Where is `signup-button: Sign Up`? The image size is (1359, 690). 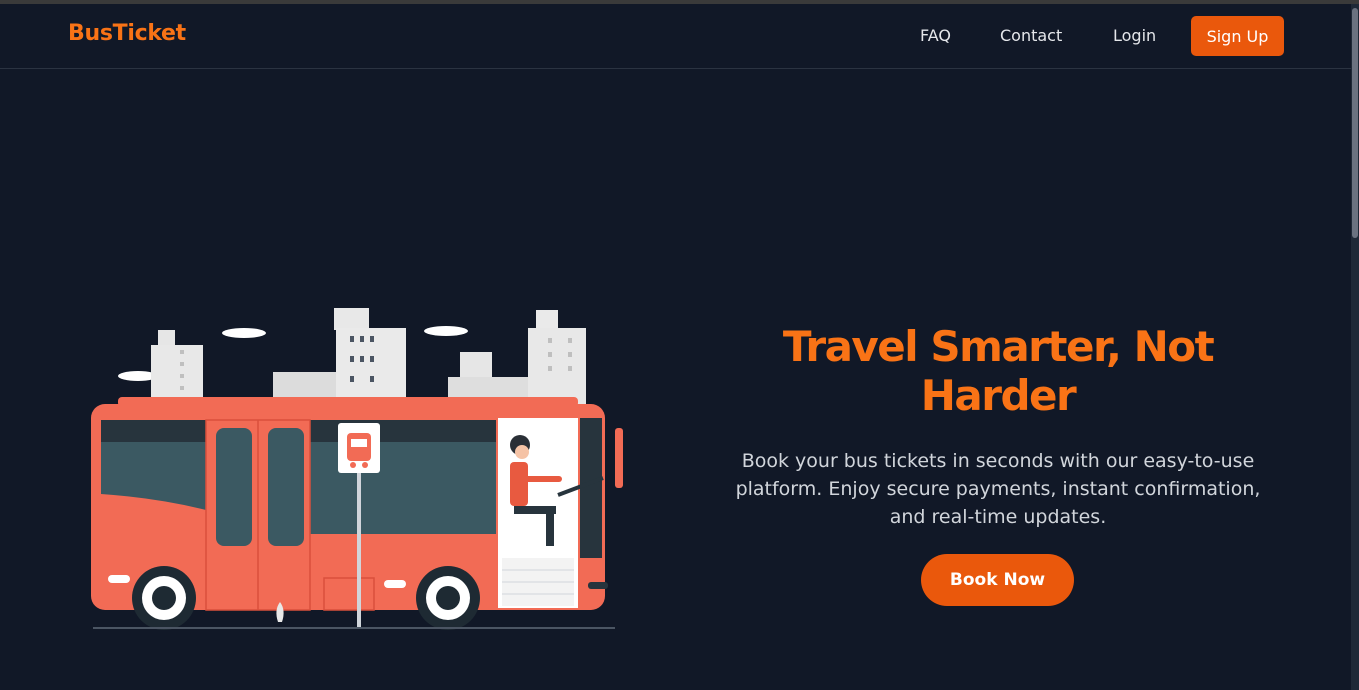
signup-button: Sign Up is located at coordinates (1237, 36).